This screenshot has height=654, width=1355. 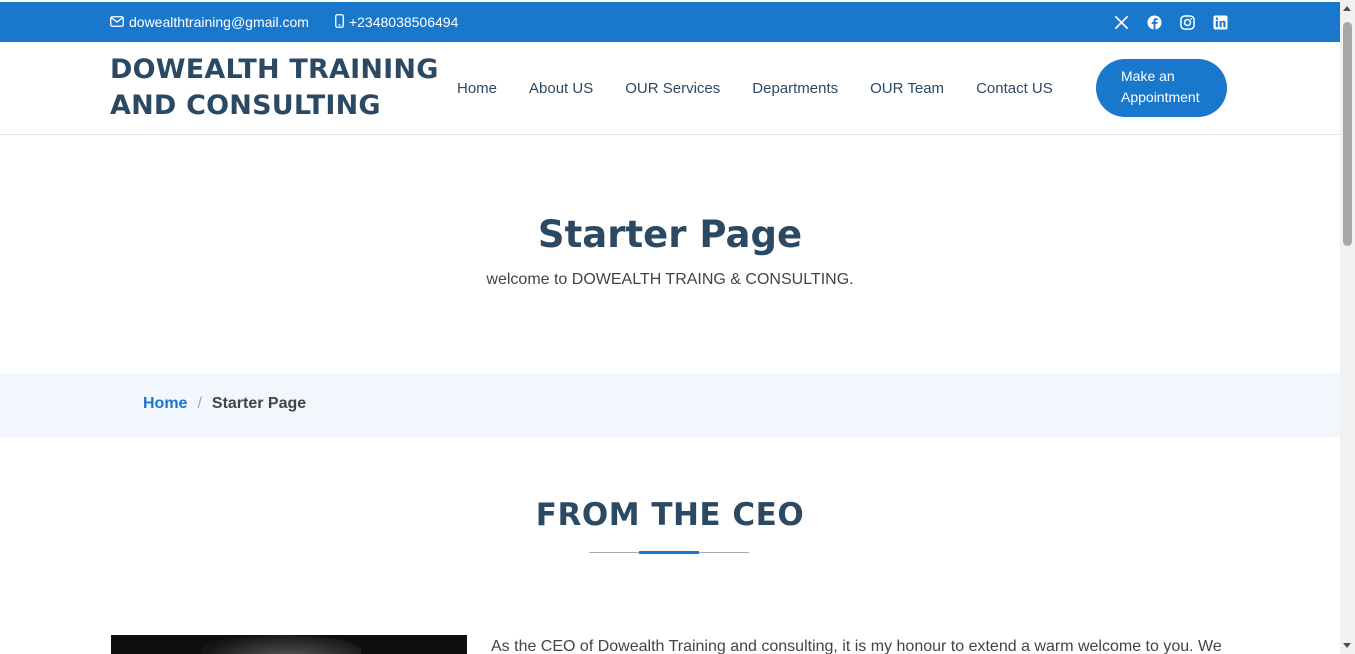 I want to click on nav-departments: Departments, so click(x=795, y=88).